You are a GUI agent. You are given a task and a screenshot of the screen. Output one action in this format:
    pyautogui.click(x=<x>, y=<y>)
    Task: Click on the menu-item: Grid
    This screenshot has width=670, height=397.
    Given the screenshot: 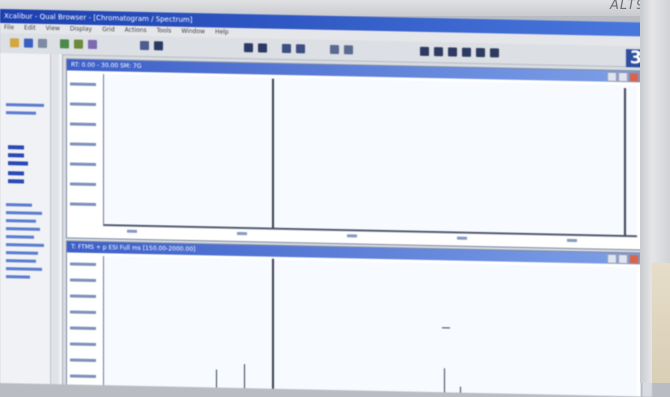 What is the action you would take?
    pyautogui.click(x=108, y=29)
    